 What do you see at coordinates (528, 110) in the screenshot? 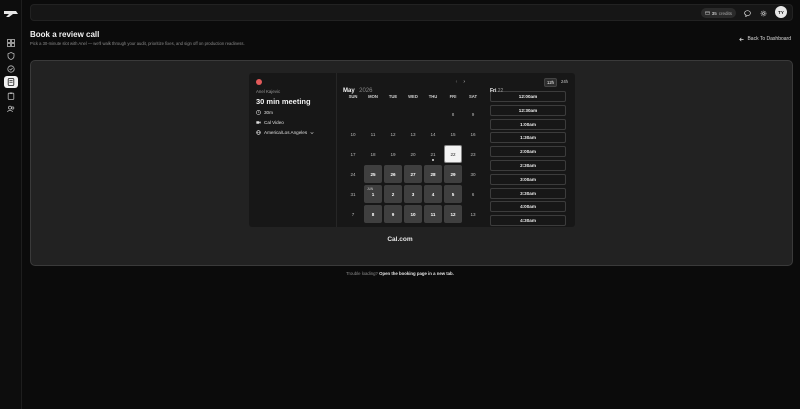
I see `time-slot-button: 12:30am` at bounding box center [528, 110].